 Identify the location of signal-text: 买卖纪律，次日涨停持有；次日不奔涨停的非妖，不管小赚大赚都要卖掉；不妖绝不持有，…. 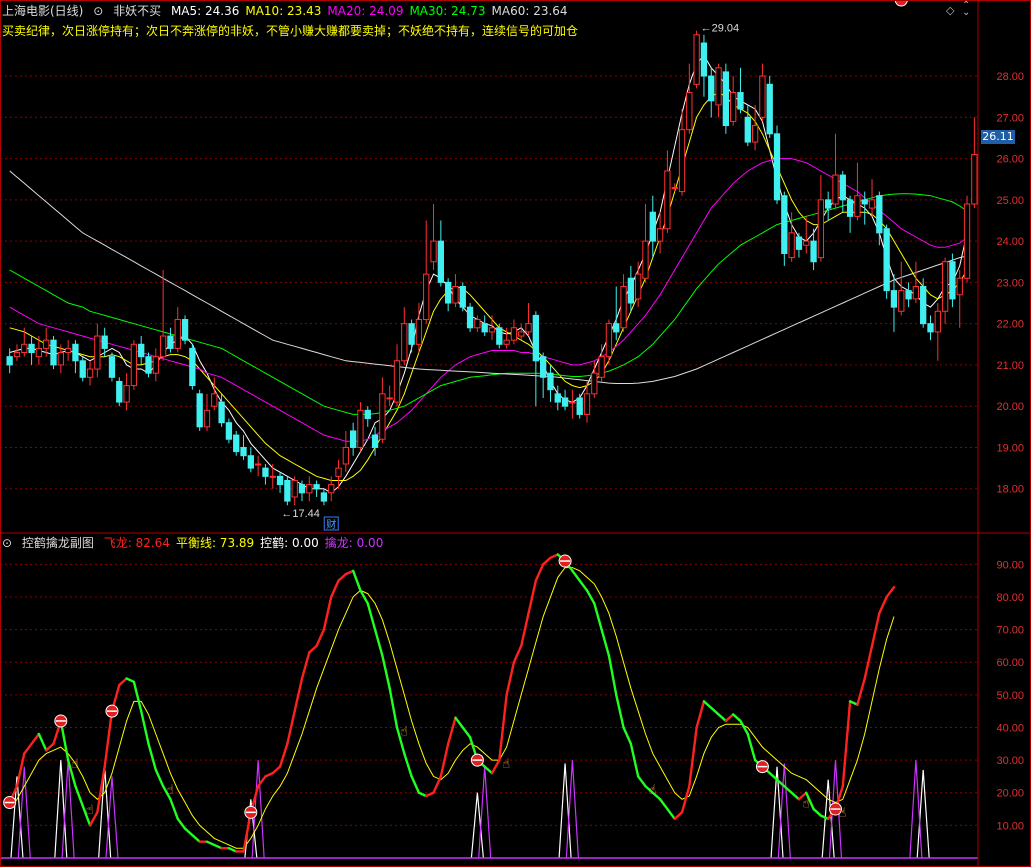
(290, 31).